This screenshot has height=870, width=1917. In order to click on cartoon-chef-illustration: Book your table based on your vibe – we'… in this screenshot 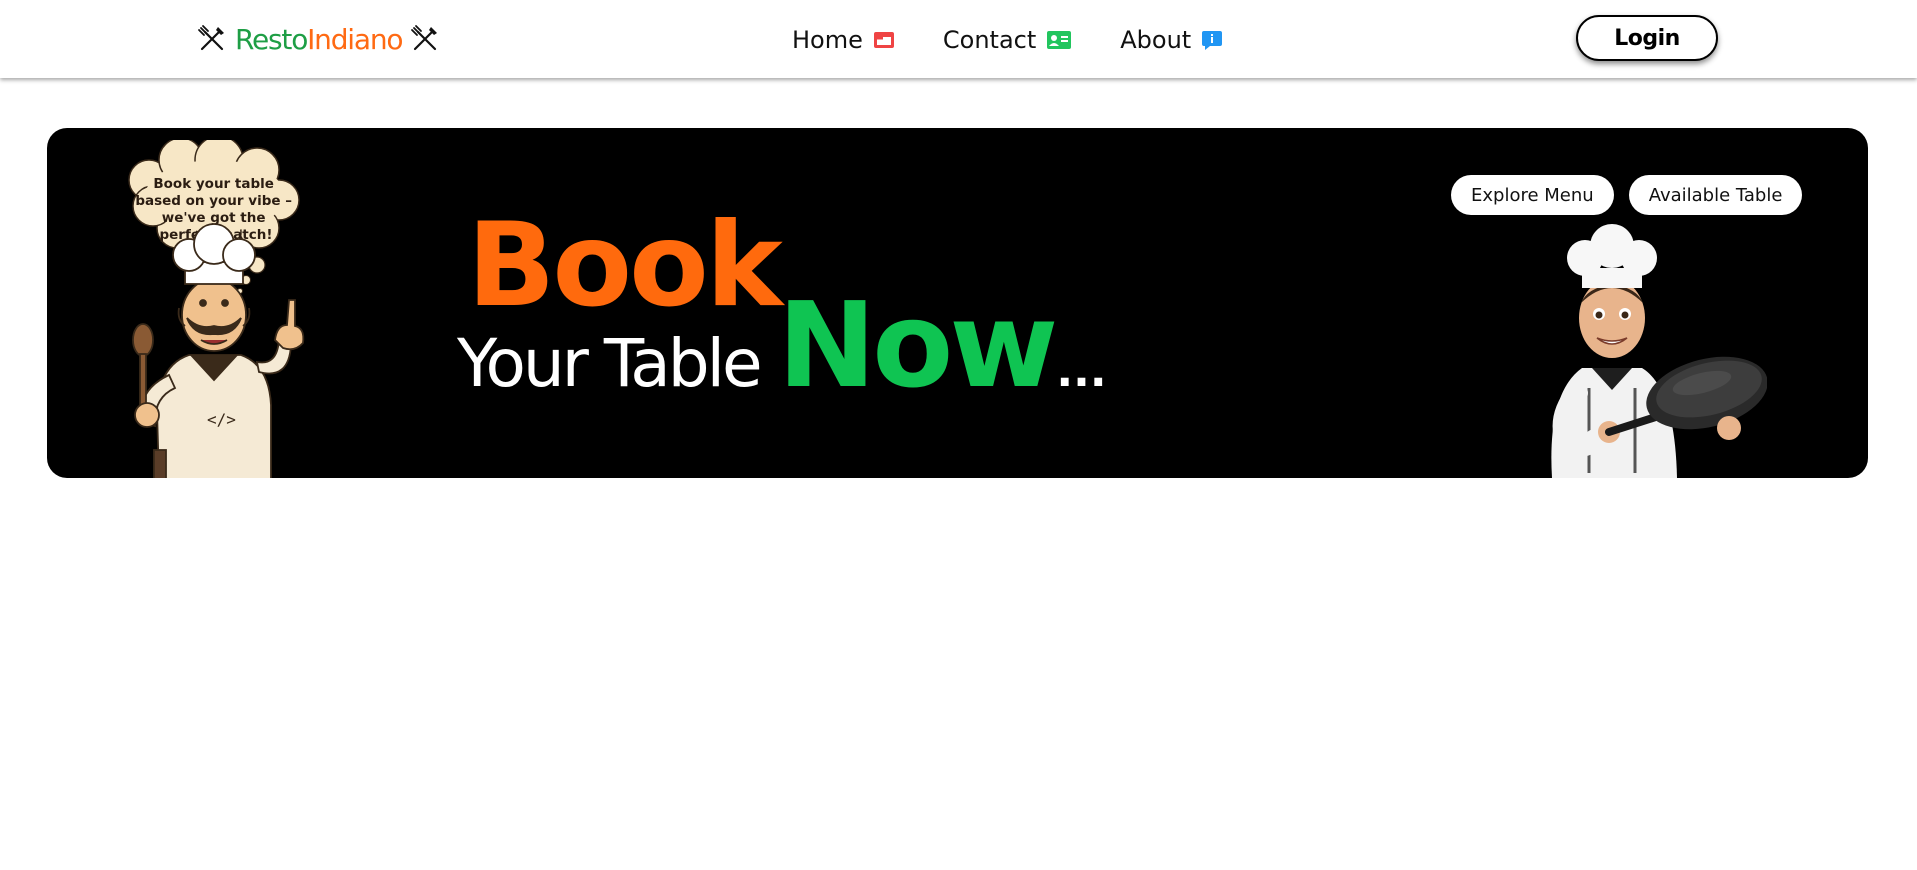, I will do `click(216, 309)`.